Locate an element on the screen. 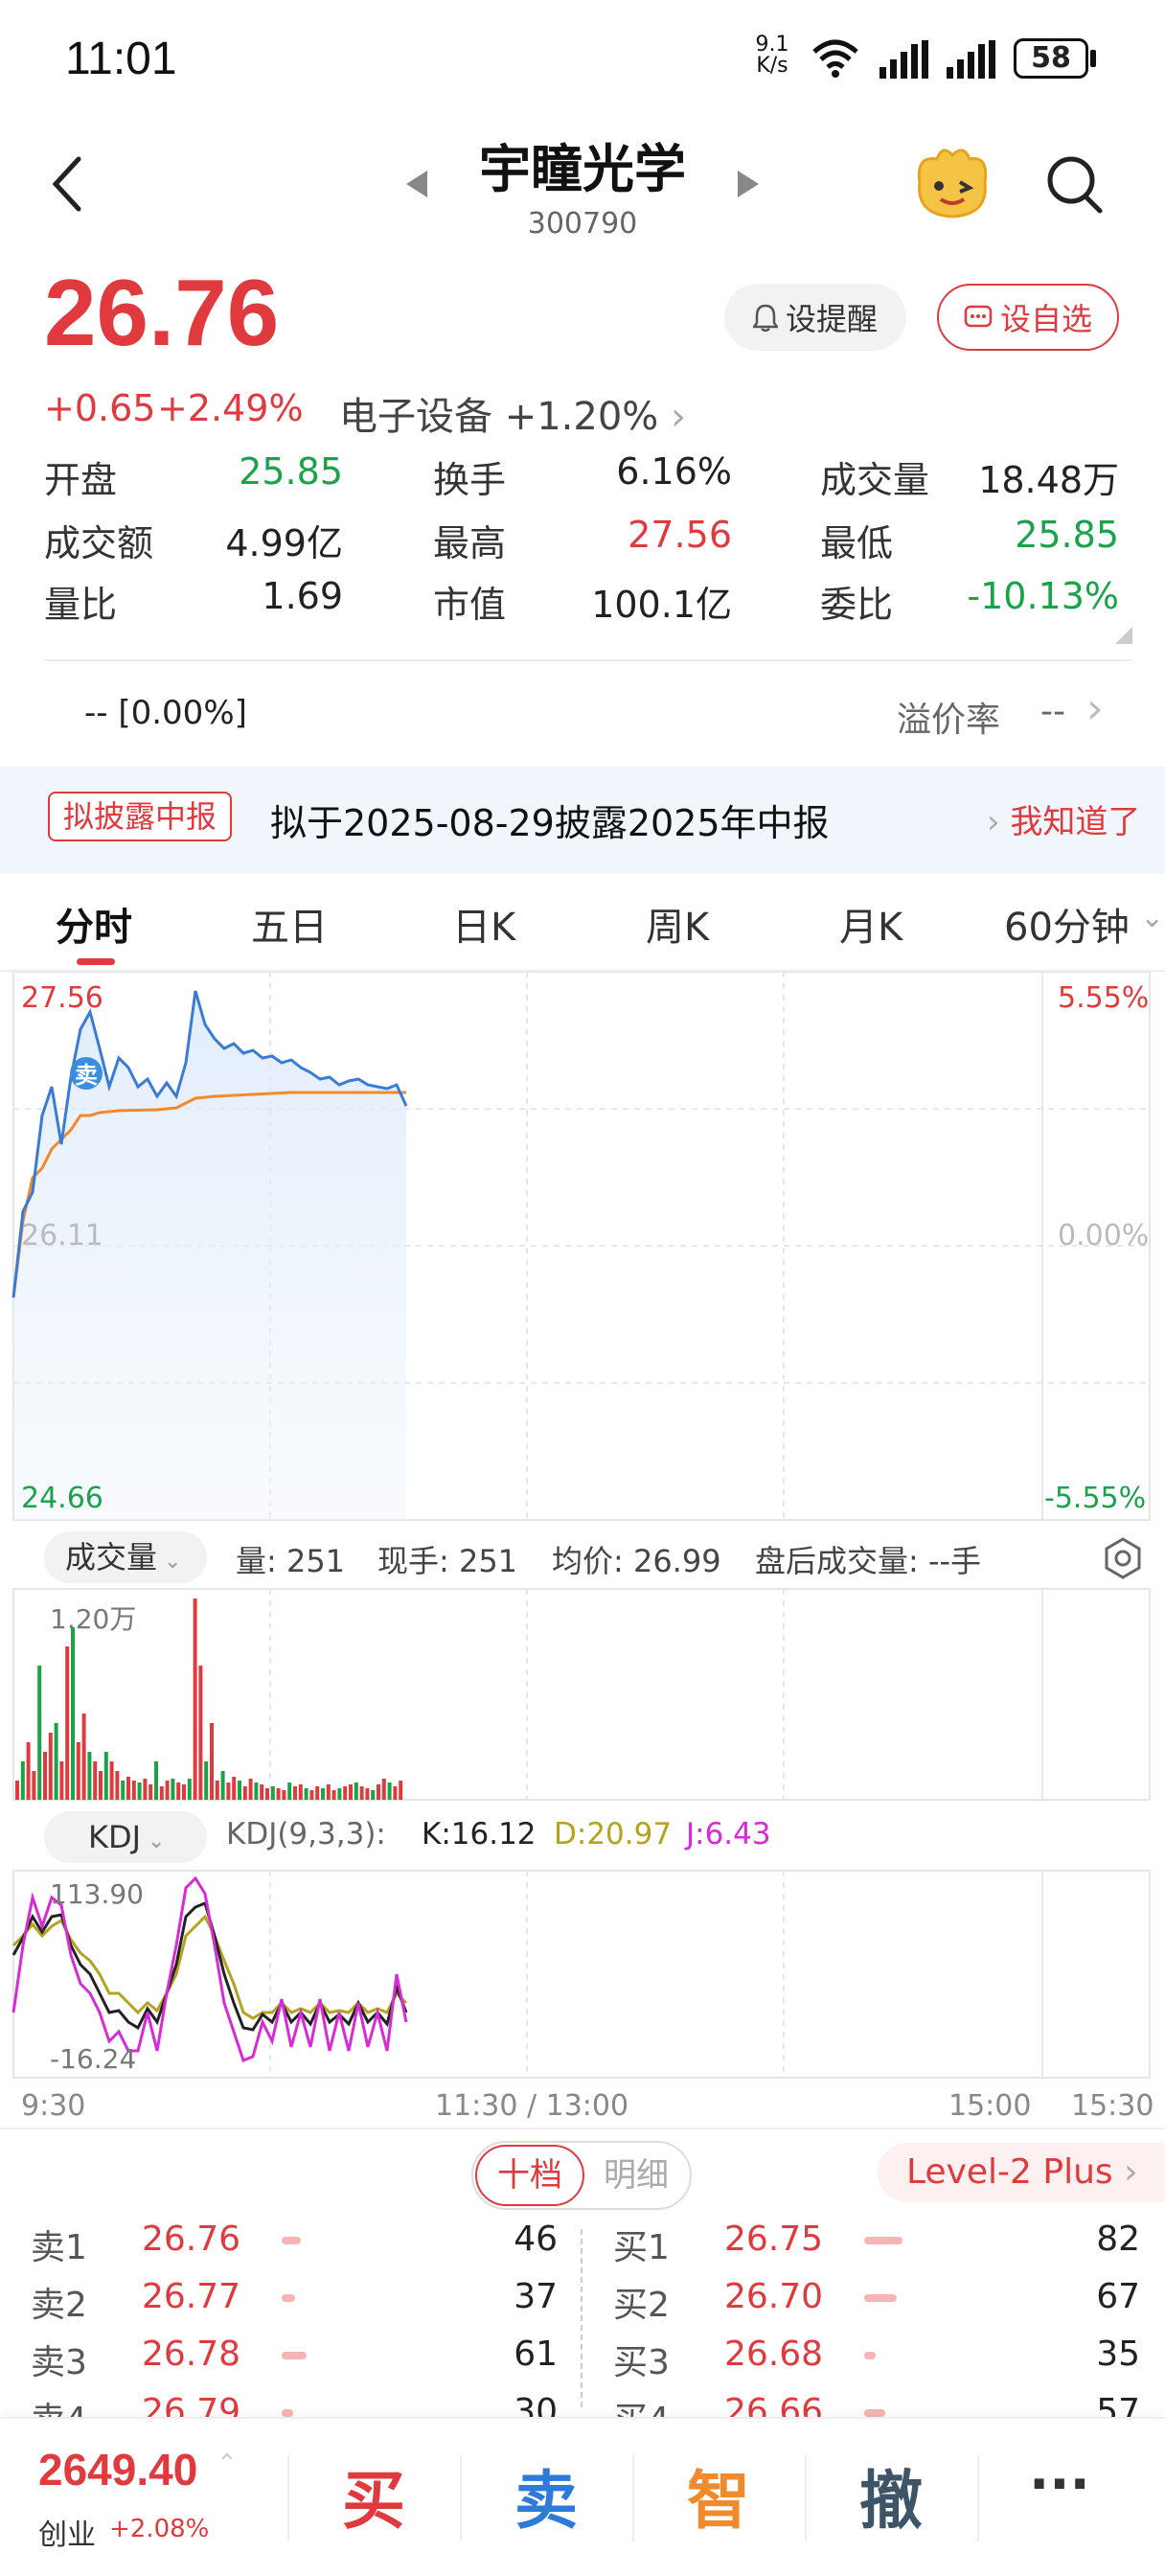 The width and height of the screenshot is (1165, 2576). time-axis-start: 9:30 is located at coordinates (54, 2106).